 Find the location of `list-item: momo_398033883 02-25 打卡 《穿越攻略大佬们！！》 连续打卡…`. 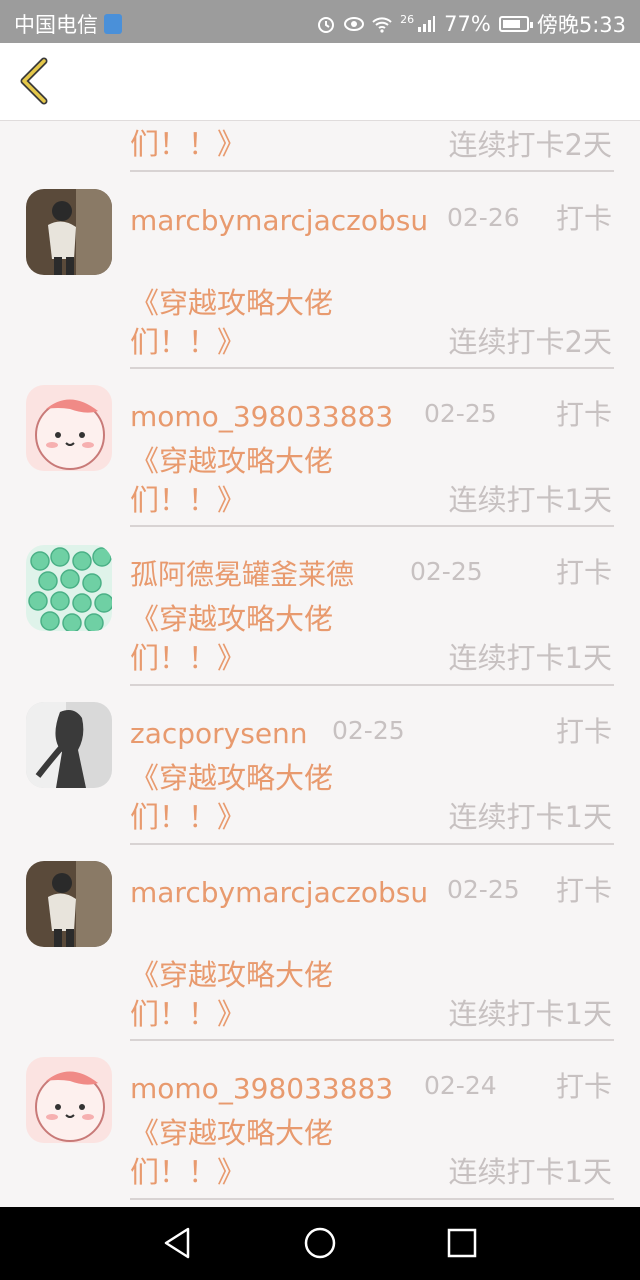

list-item: momo_398033883 02-25 打卡 《穿越攻略大佬们！！》 连续打卡… is located at coordinates (320, 448).